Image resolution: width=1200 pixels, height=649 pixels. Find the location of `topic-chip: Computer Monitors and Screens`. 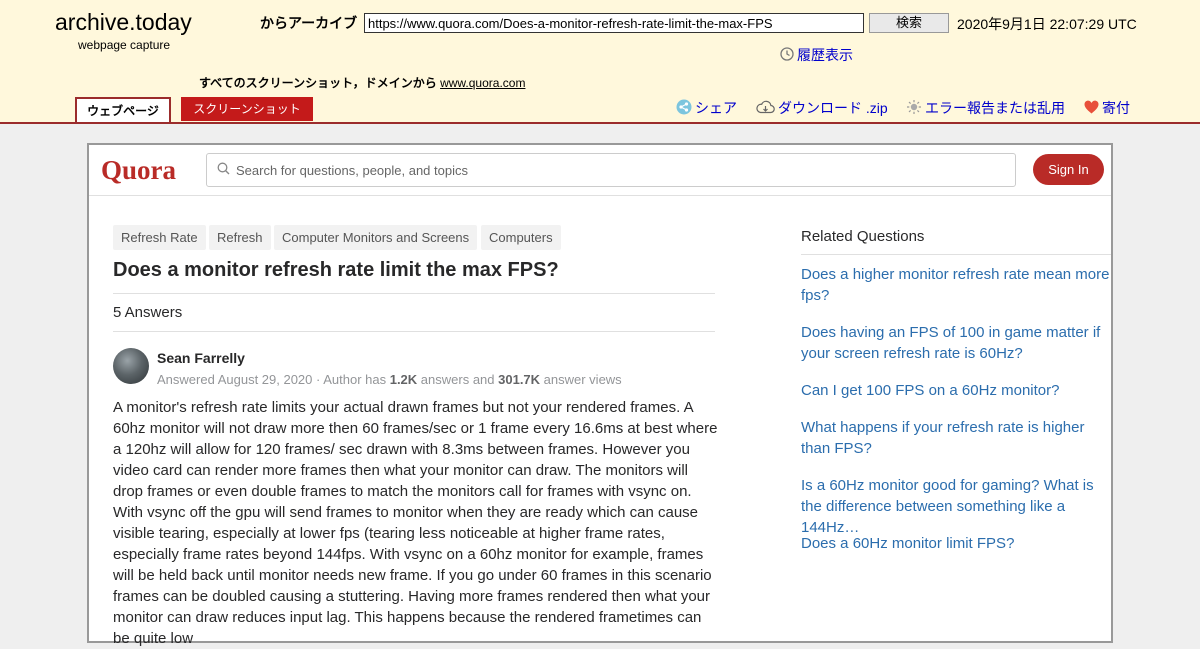

topic-chip: Computer Monitors and Screens is located at coordinates (376, 237).